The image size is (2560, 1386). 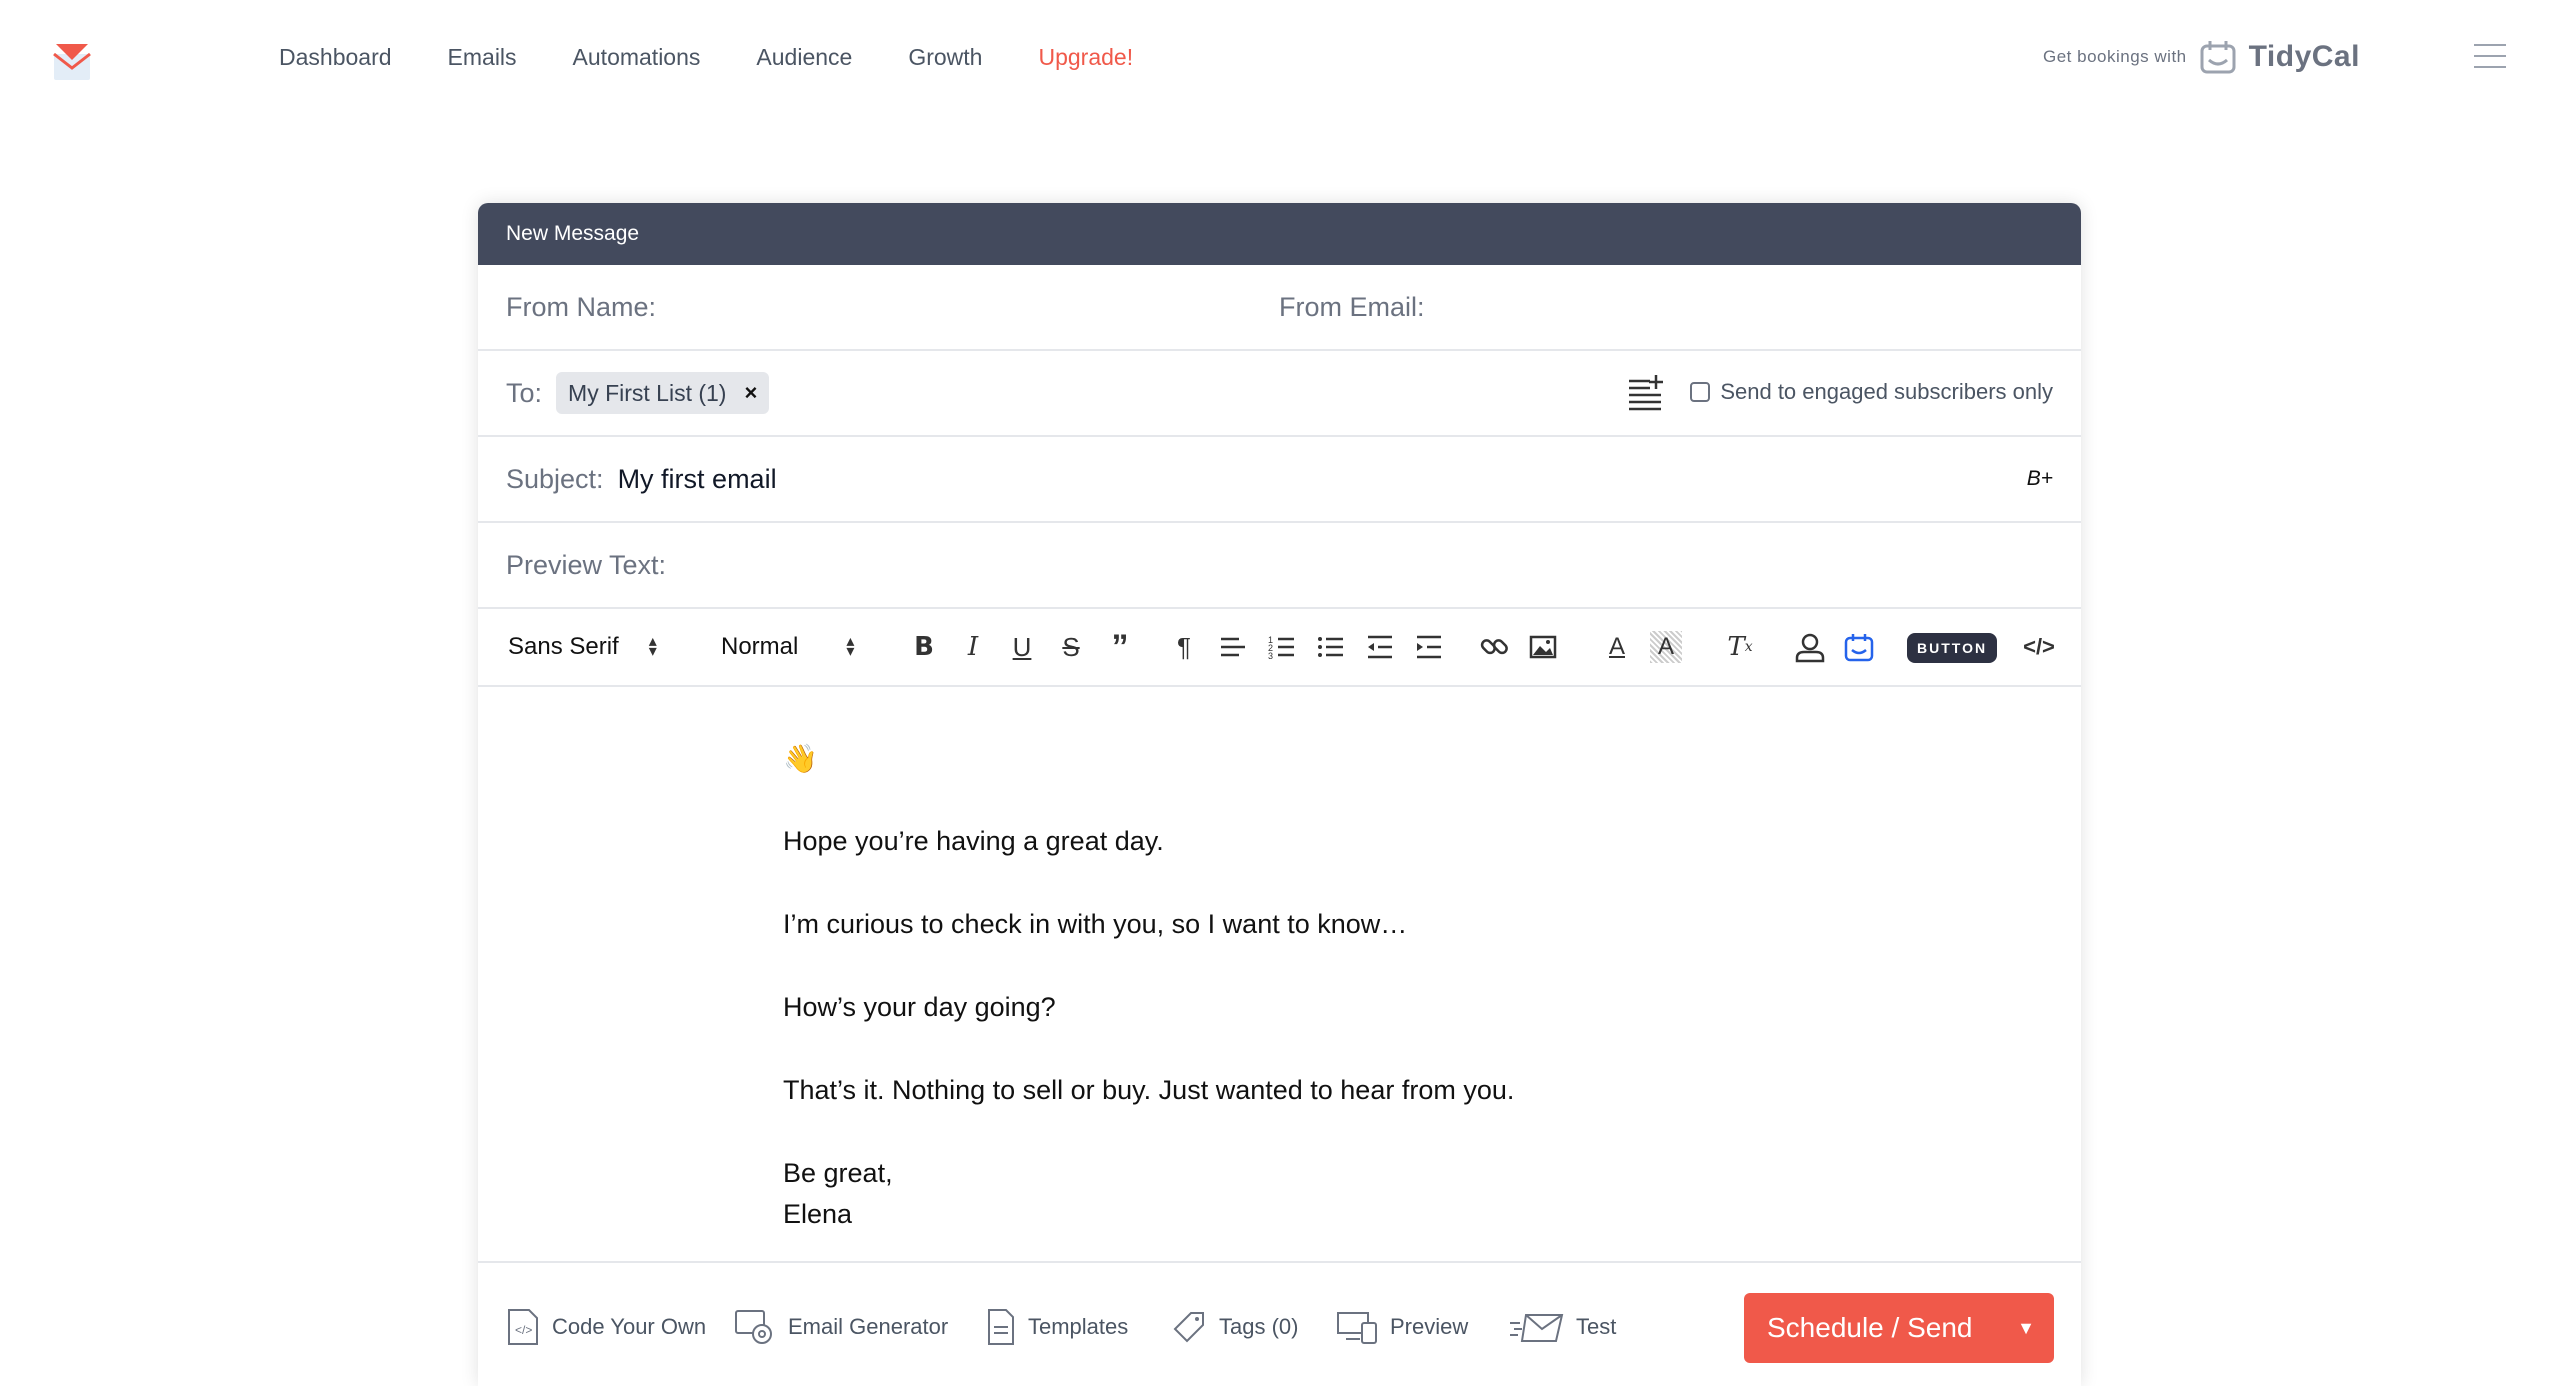 What do you see at coordinates (2115, 56) in the screenshot?
I see `tidycal-prefix: Get bookings with` at bounding box center [2115, 56].